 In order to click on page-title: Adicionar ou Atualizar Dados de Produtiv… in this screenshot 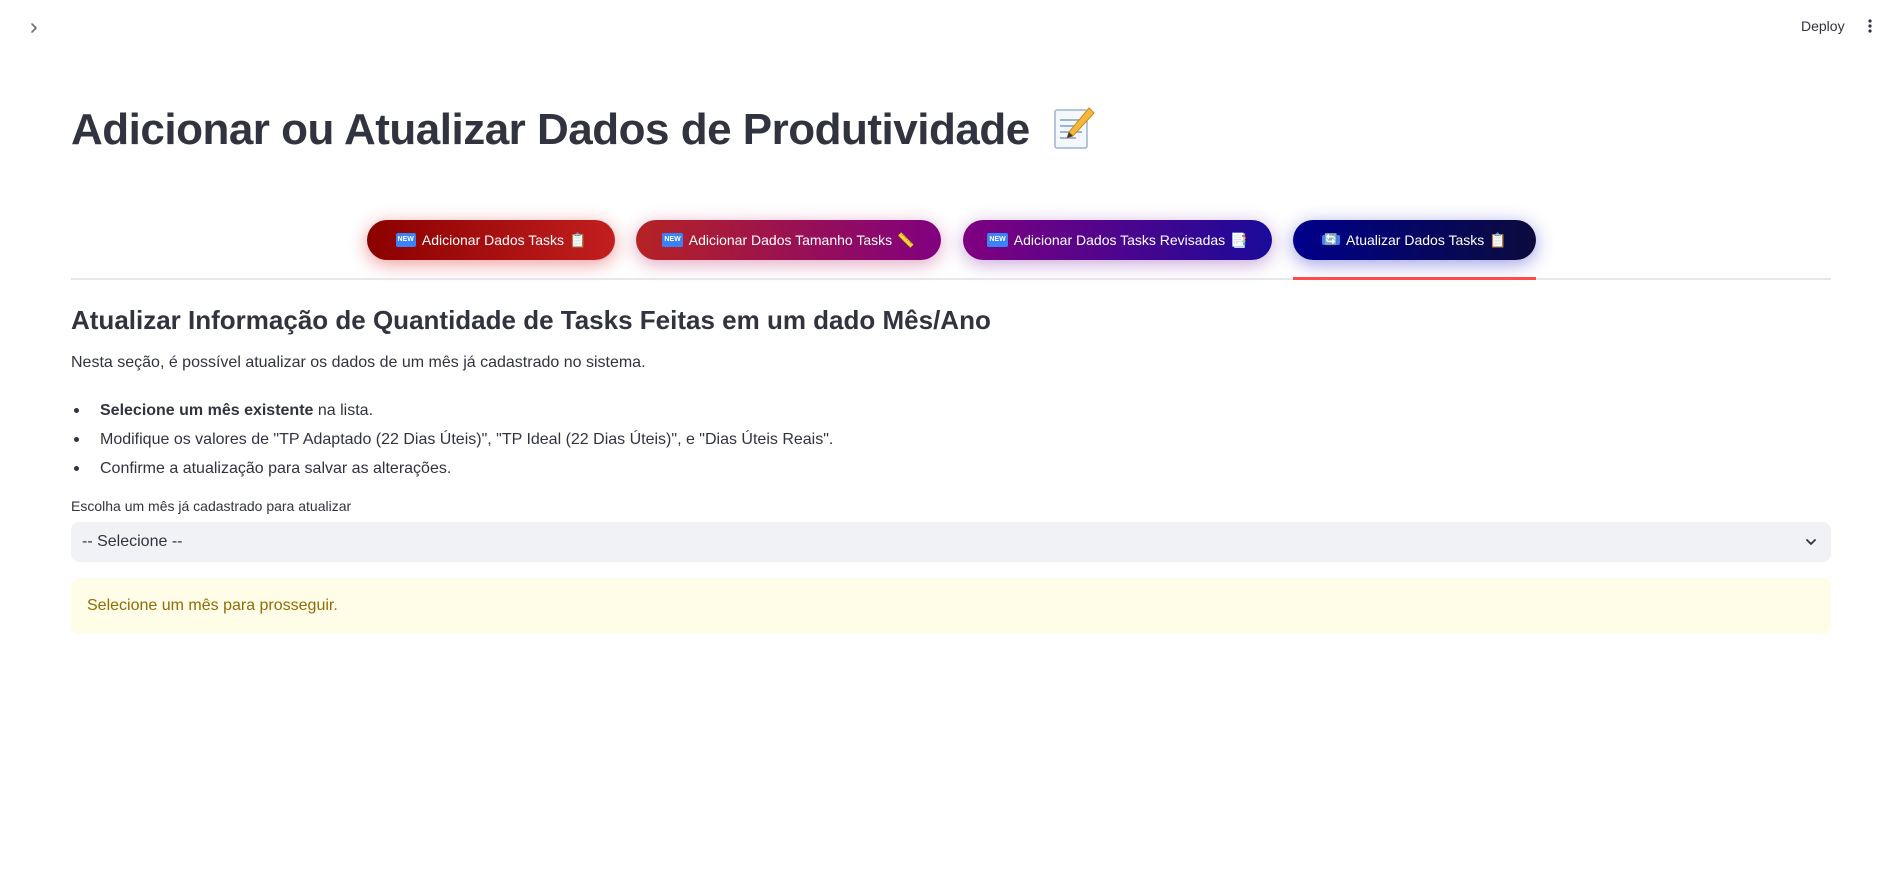, I will do `click(584, 129)`.